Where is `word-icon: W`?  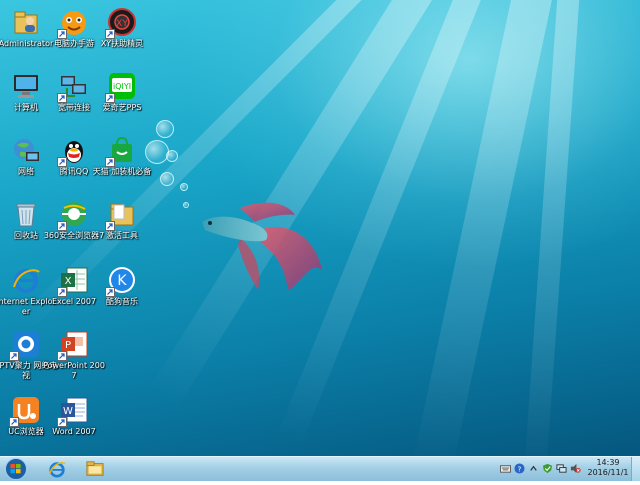
word-icon: W is located at coordinates (73, 411).